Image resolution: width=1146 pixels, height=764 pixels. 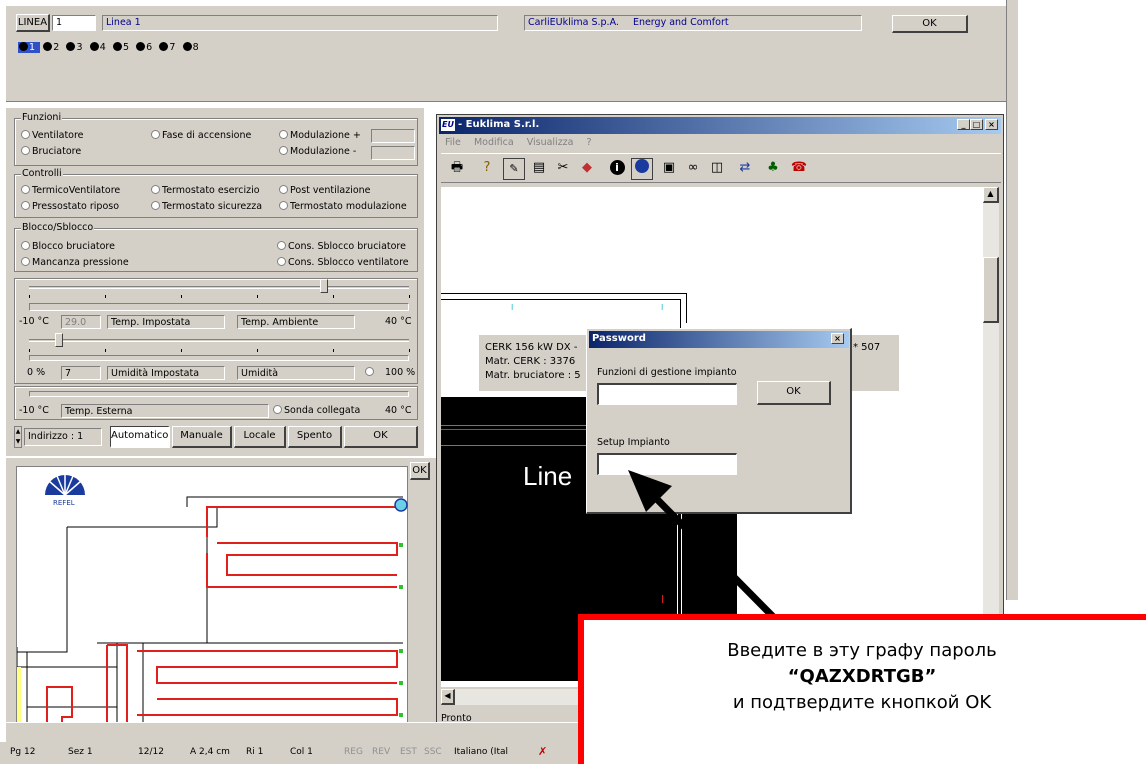 What do you see at coordinates (837, 338) in the screenshot?
I see `dialog-close-icon: ×` at bounding box center [837, 338].